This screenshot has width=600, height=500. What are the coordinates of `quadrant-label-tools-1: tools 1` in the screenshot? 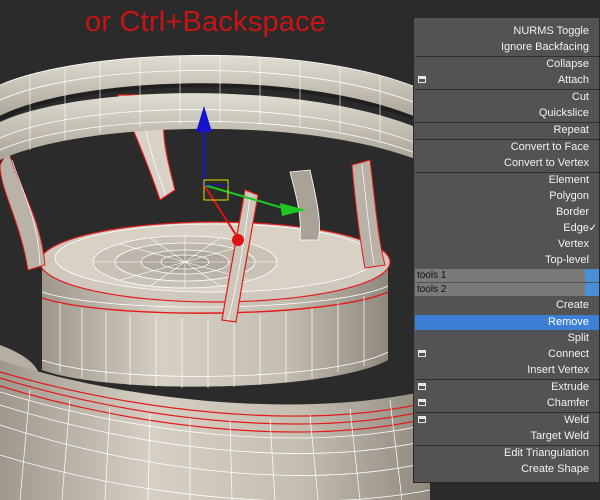 It's located at (507, 275).